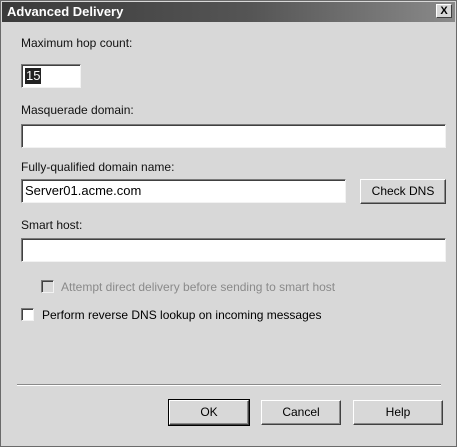  Describe the element at coordinates (77, 43) in the screenshot. I see `max-hop-count-label: Maximum hop count:` at that location.